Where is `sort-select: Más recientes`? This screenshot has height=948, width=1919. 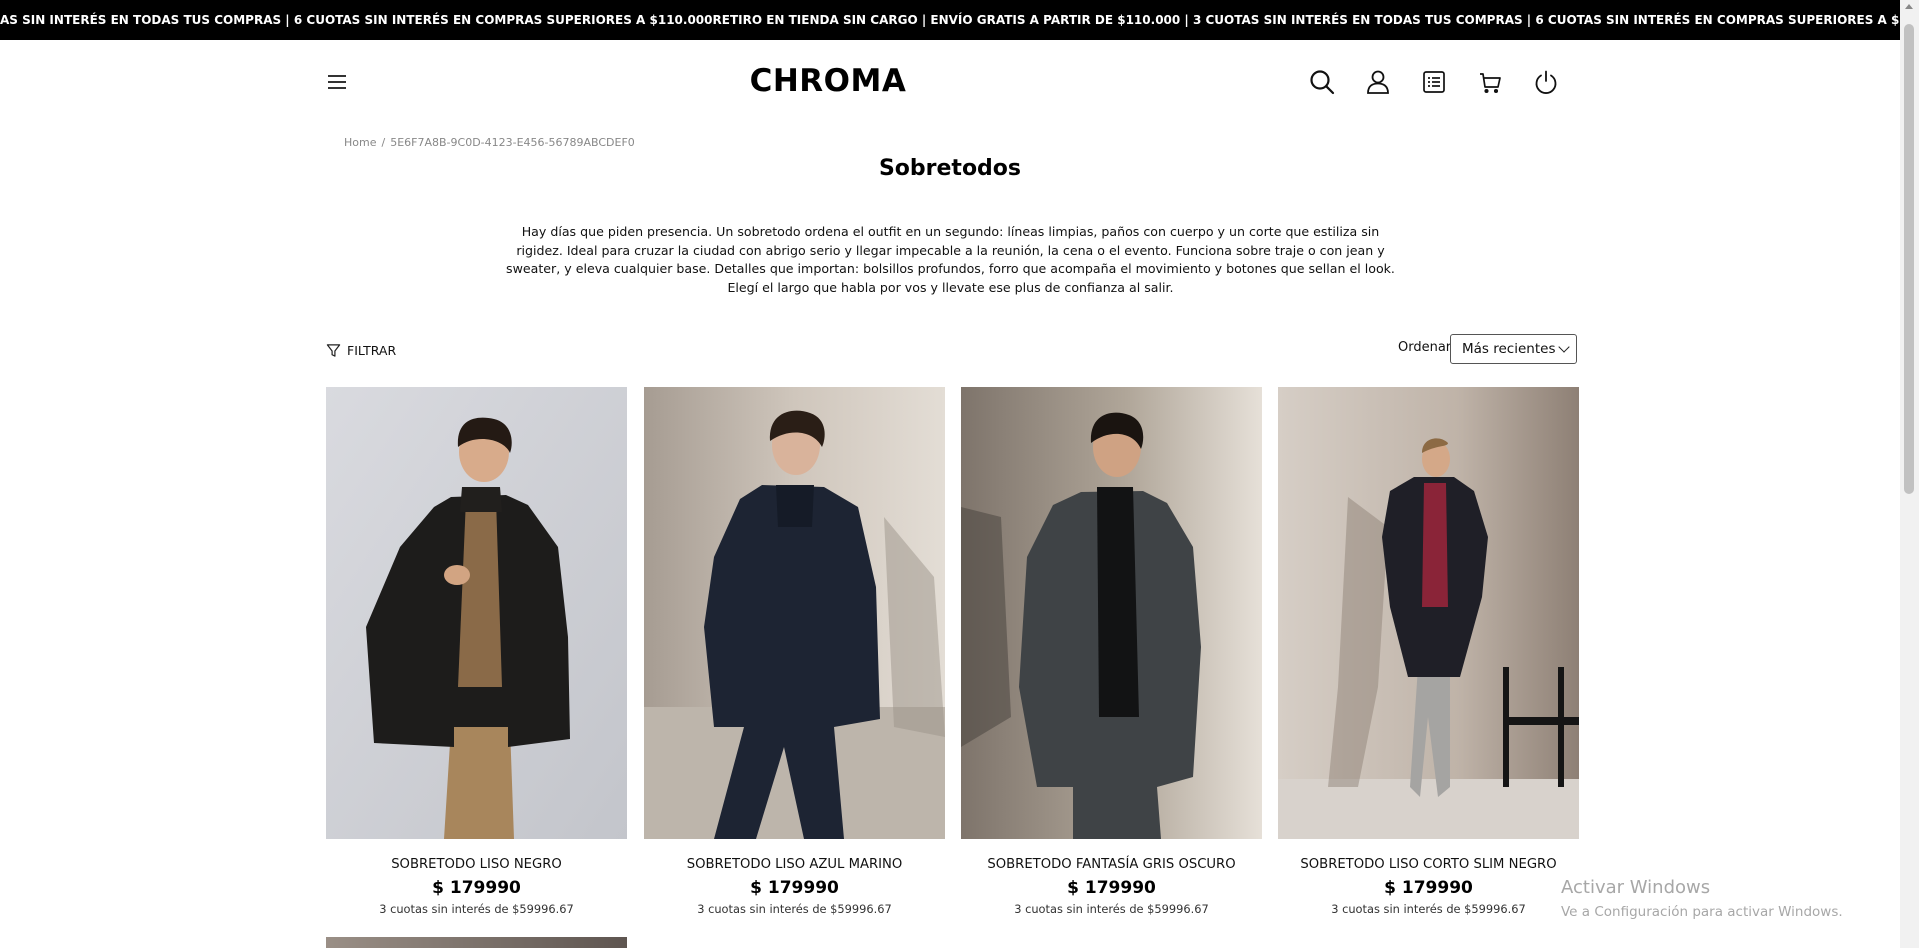 sort-select: Más recientes is located at coordinates (1513, 349).